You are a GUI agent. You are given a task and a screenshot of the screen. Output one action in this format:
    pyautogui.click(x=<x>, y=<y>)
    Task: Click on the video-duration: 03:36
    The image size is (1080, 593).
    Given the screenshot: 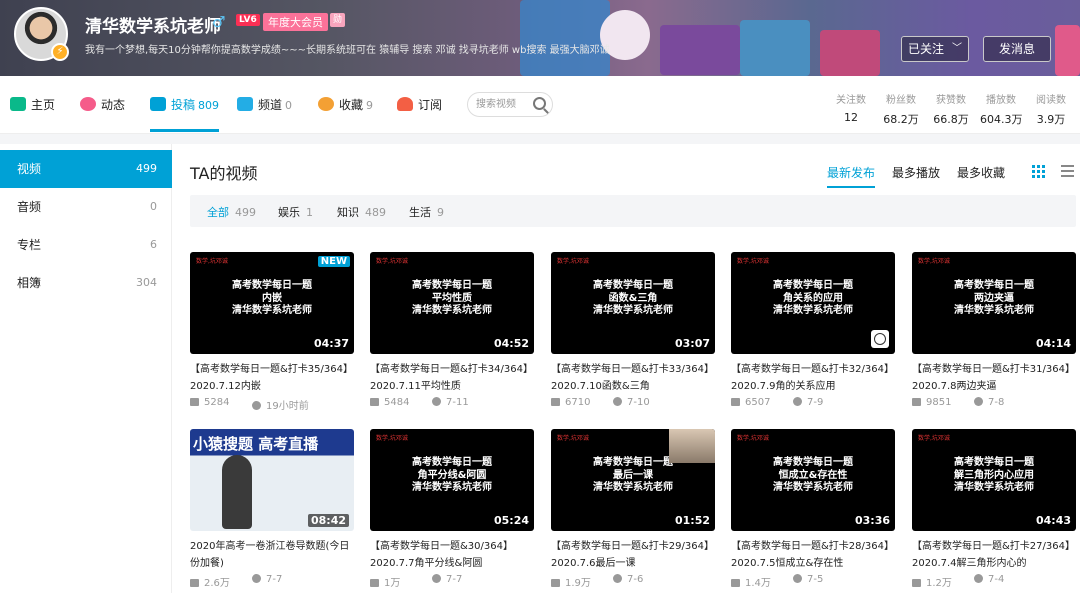 What is the action you would take?
    pyautogui.click(x=872, y=520)
    